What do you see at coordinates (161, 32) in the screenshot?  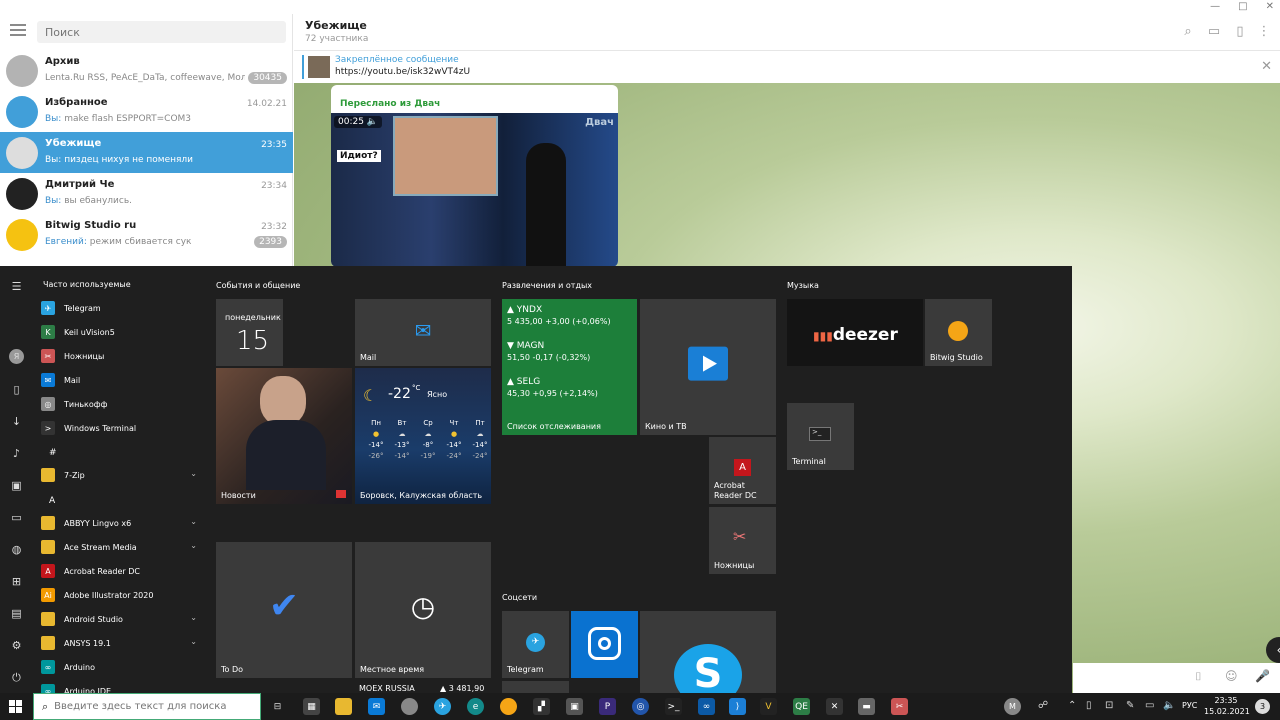 I see `search-input` at bounding box center [161, 32].